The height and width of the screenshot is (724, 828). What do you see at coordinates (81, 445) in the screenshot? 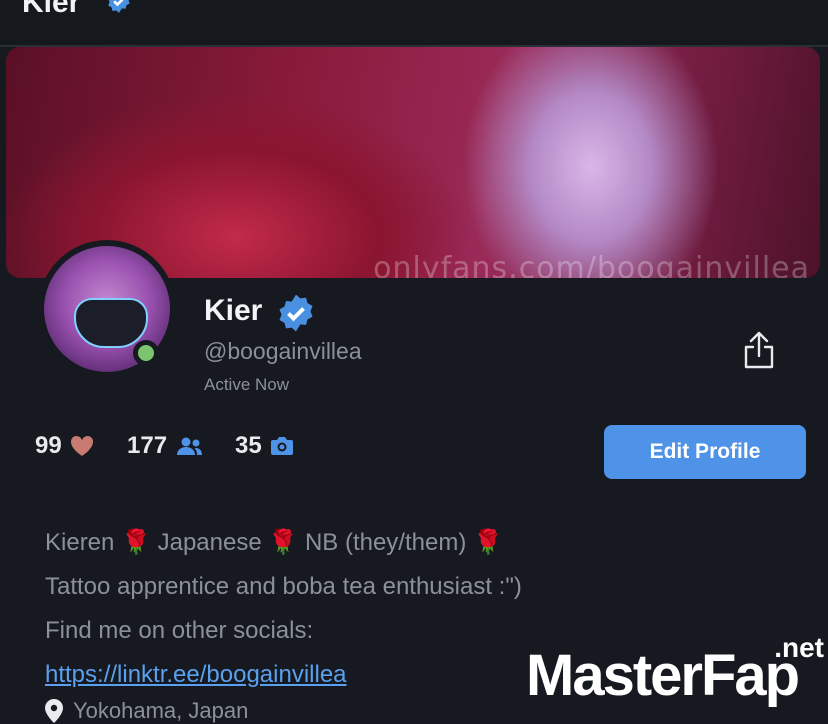
I see `heart-icon` at bounding box center [81, 445].